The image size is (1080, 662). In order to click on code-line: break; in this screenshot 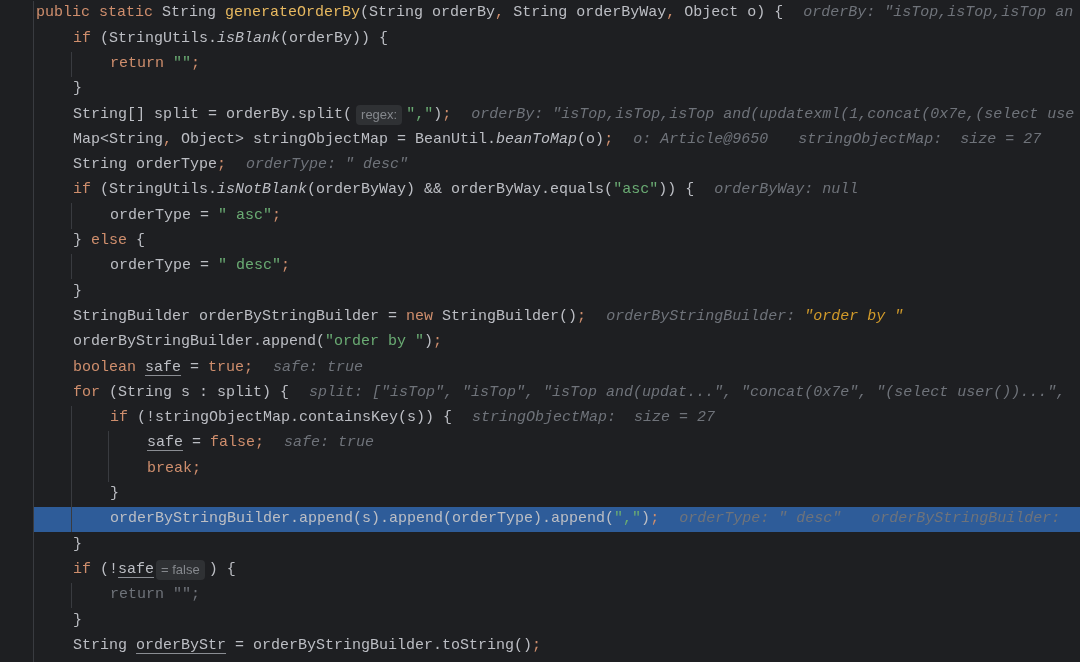, I will do `click(174, 468)`.